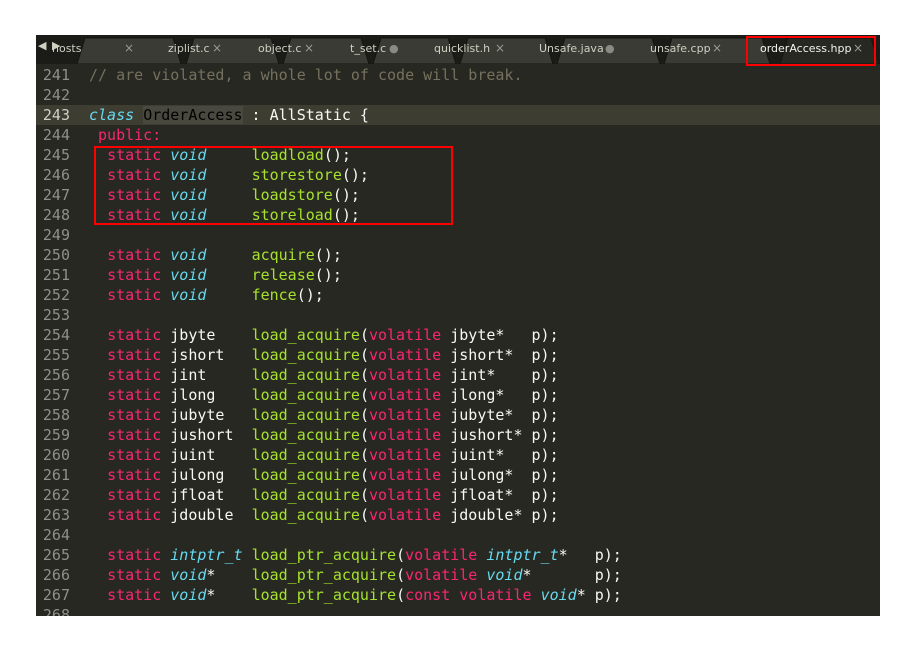 The width and height of the screenshot is (916, 652). Describe the element at coordinates (56, 435) in the screenshot. I see `line-number: 259` at that location.